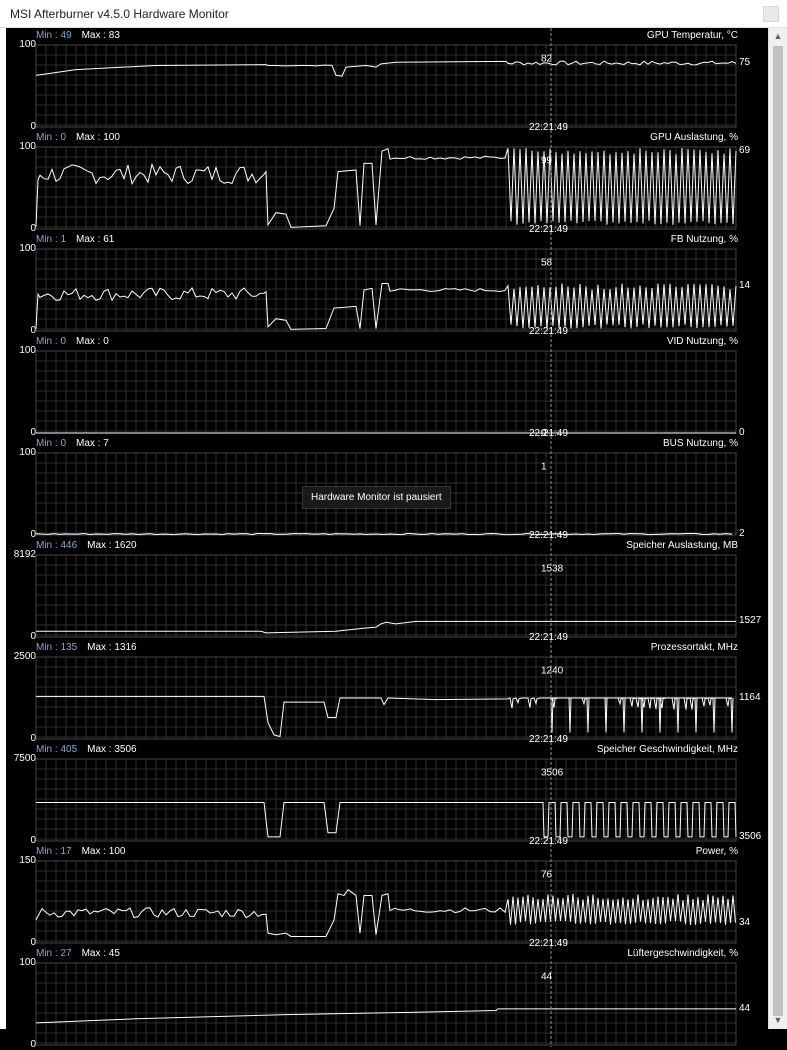 This screenshot has height=1050, width=787. What do you see at coordinates (24, 554) in the screenshot?
I see `y-axis-max-label: 8192` at bounding box center [24, 554].